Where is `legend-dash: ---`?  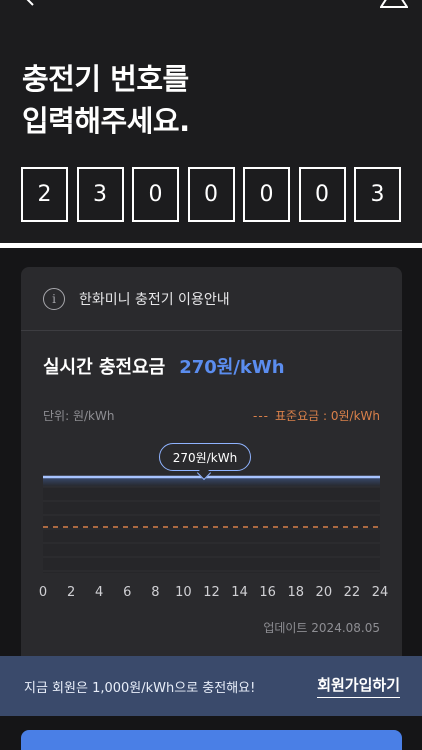
legend-dash: --- is located at coordinates (261, 415).